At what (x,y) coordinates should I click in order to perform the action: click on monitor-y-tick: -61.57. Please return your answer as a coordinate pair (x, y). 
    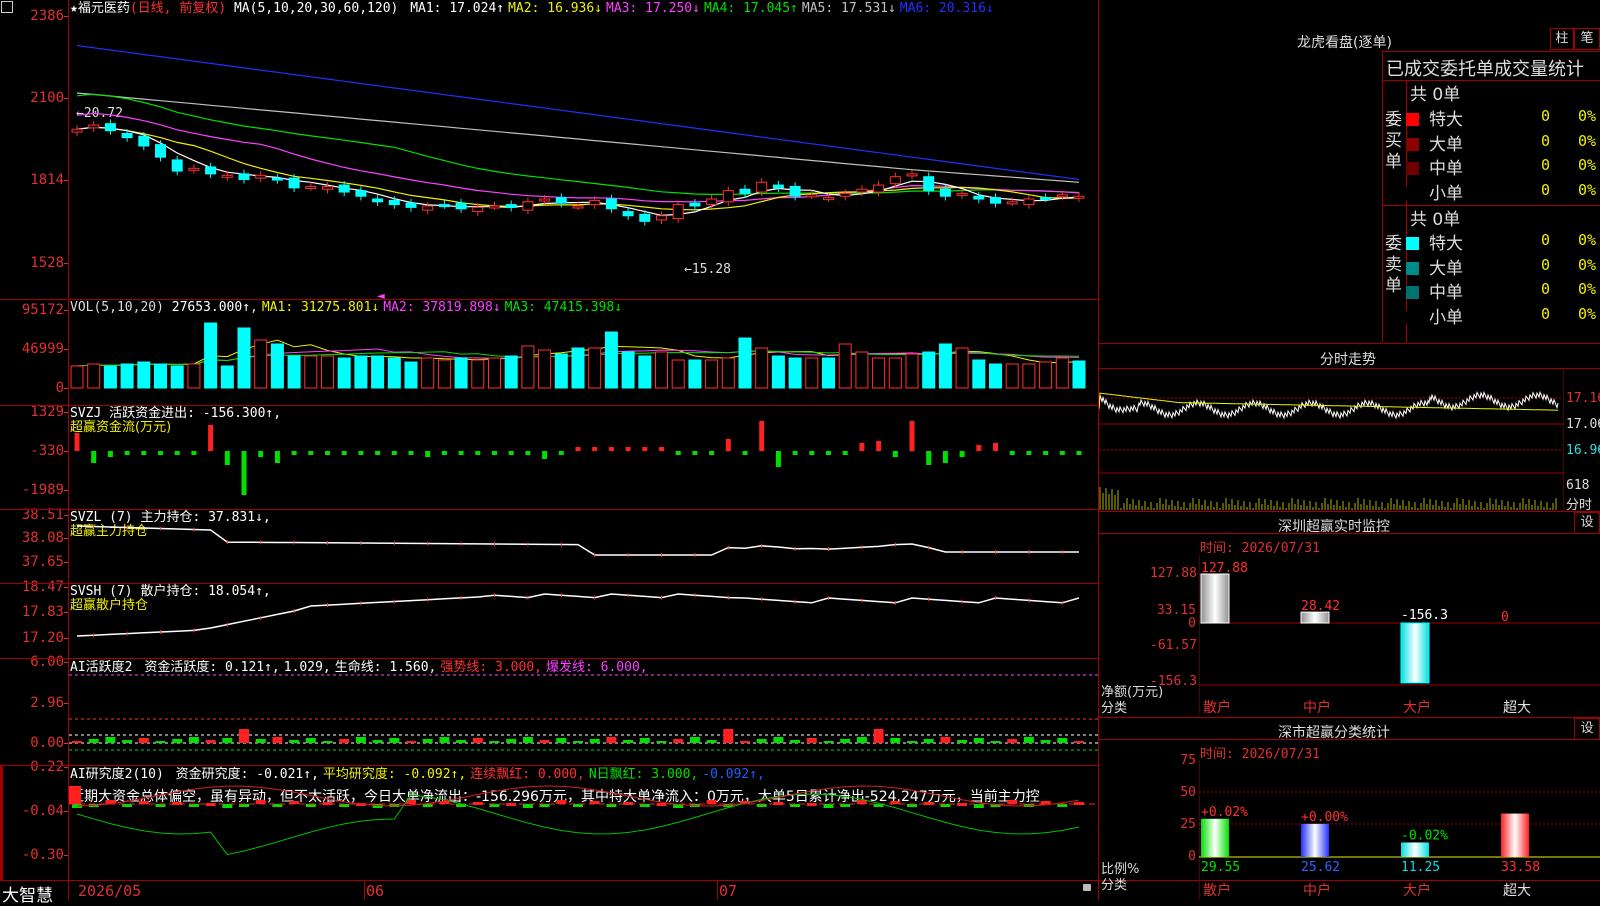
    Looking at the image, I should click on (1173, 645).